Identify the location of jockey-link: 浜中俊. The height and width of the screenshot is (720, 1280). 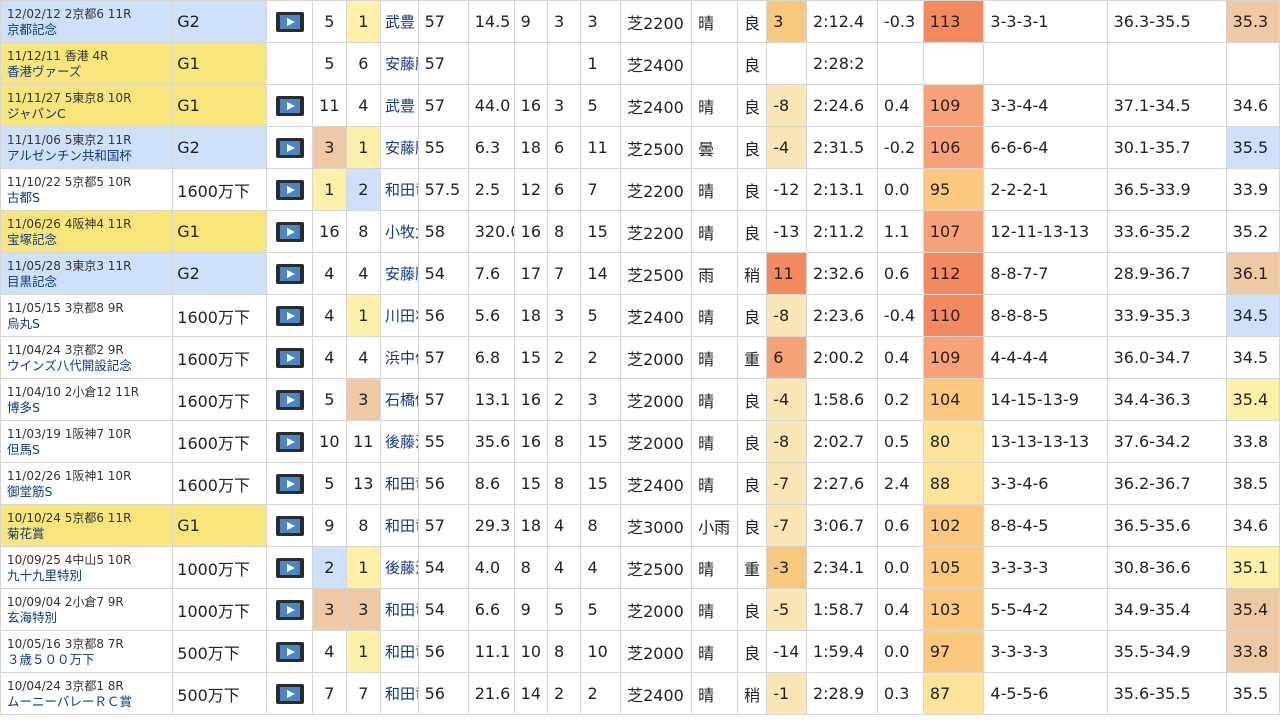
(399, 357).